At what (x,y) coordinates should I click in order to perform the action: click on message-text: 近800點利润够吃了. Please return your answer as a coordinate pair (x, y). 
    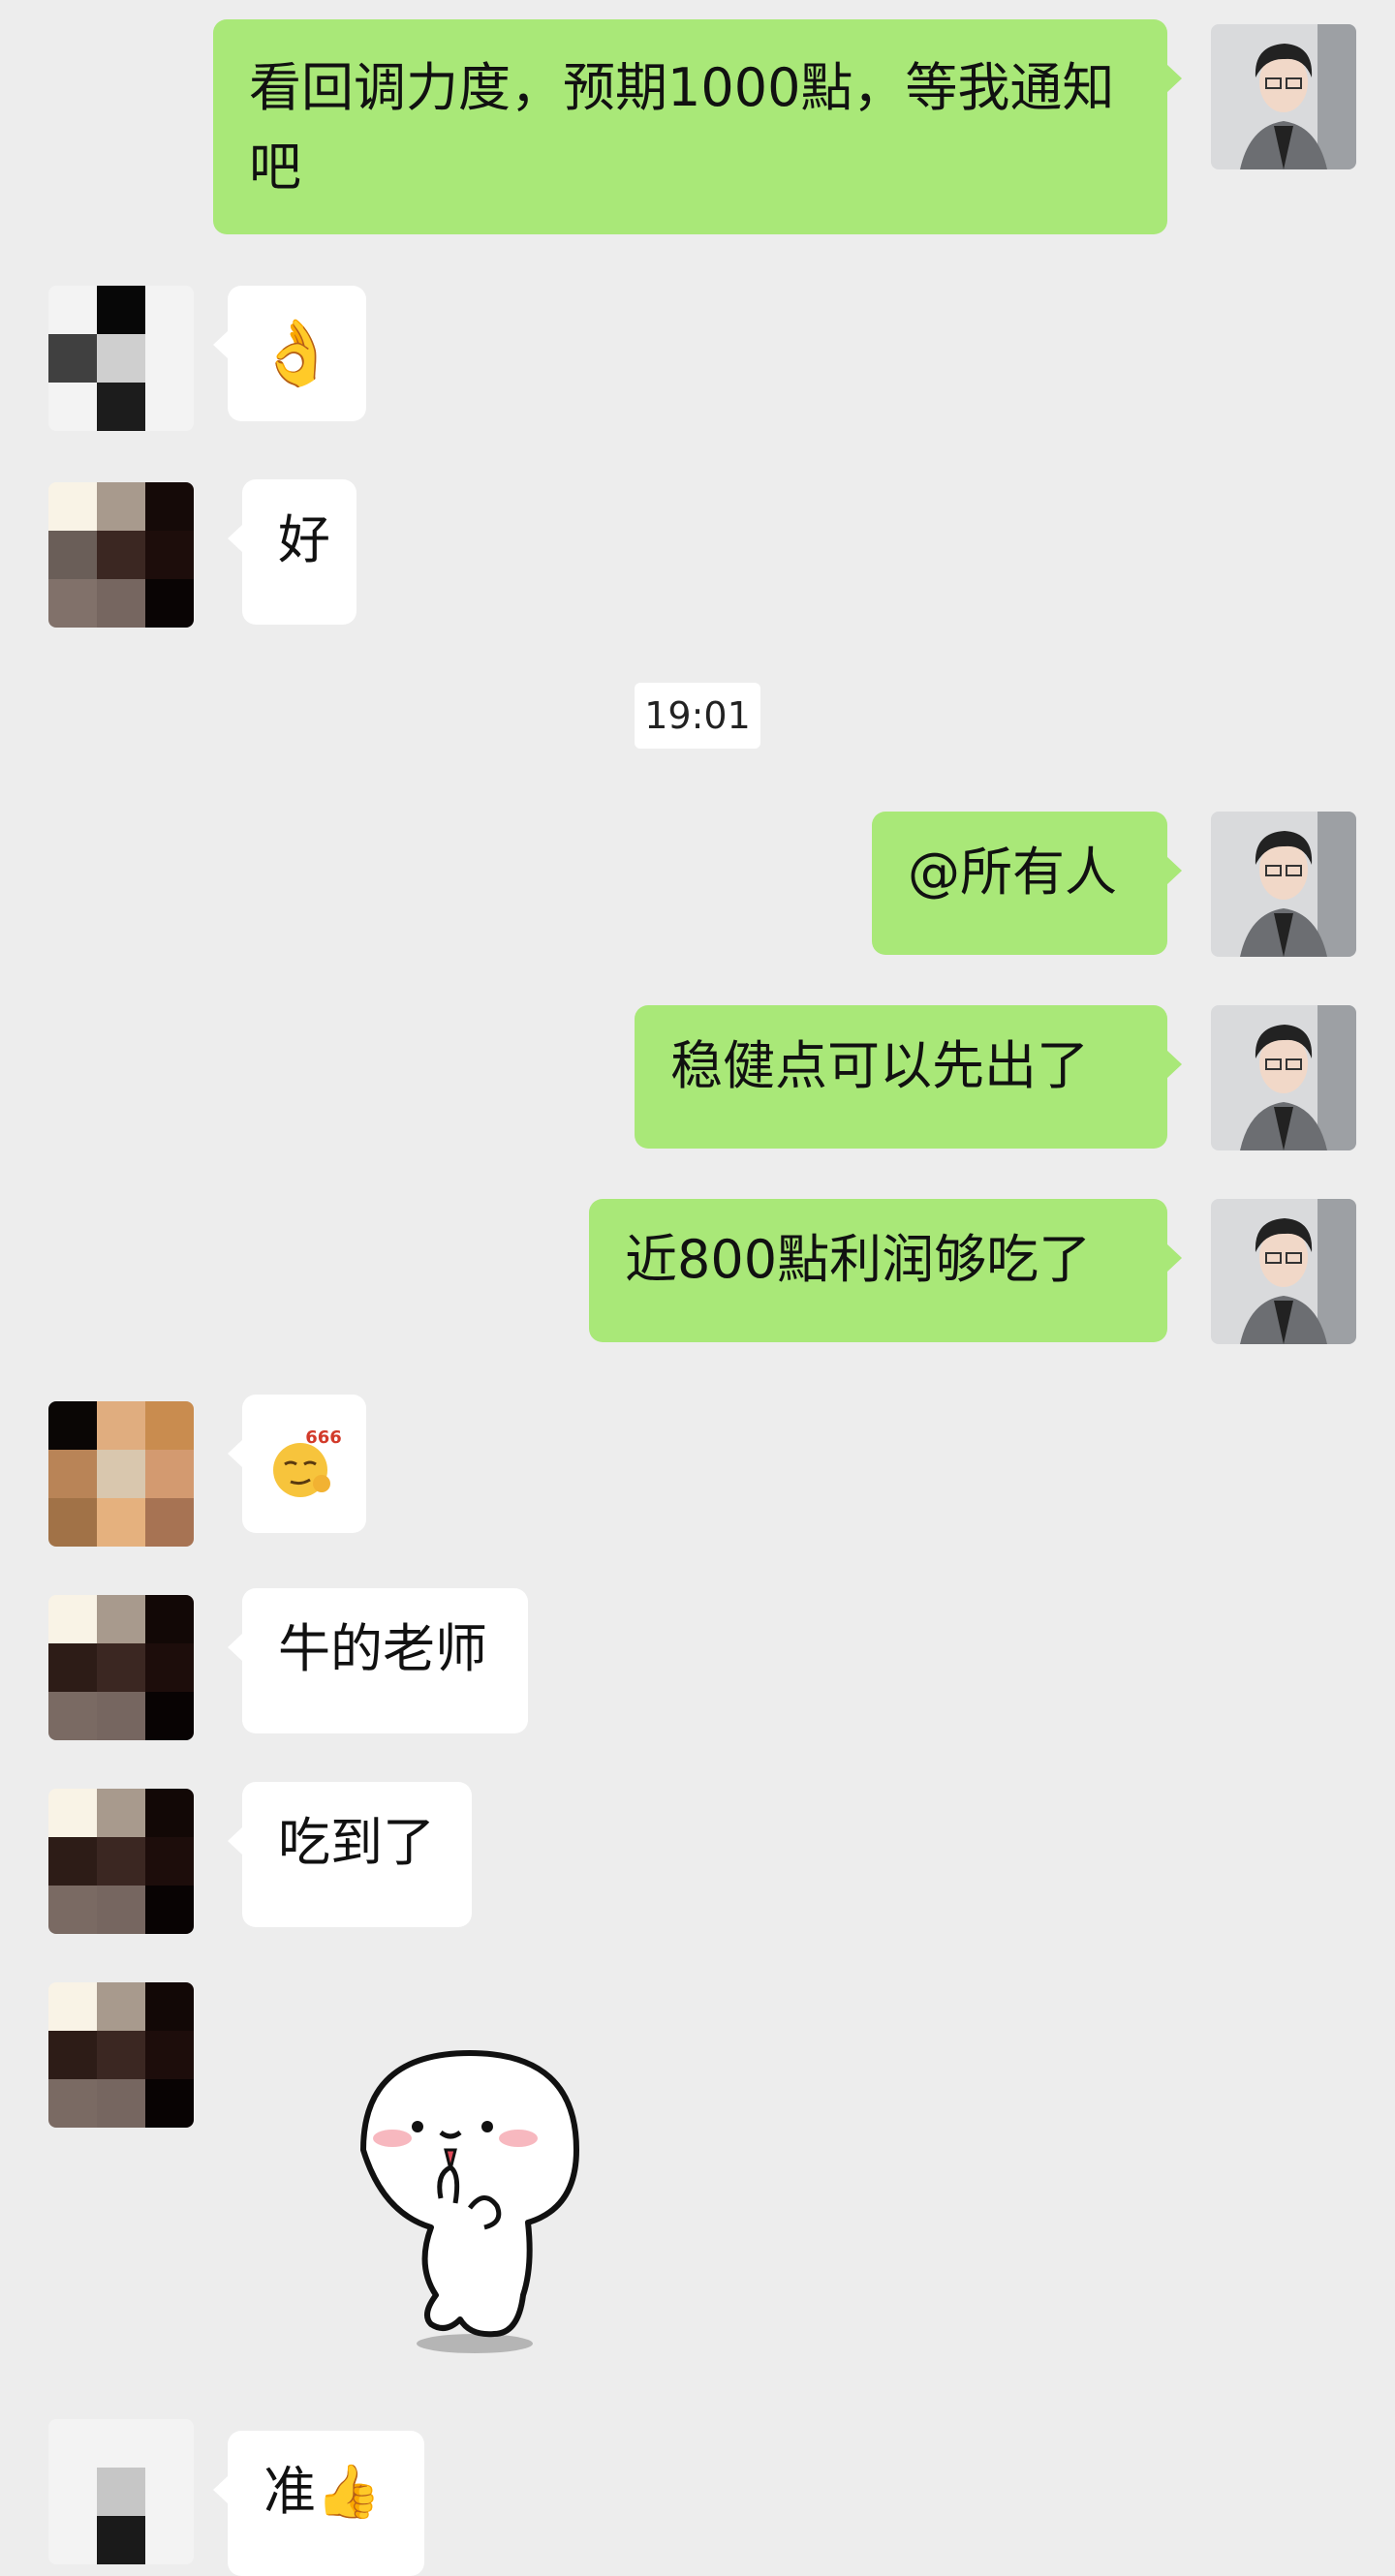
    Looking at the image, I should click on (858, 1259).